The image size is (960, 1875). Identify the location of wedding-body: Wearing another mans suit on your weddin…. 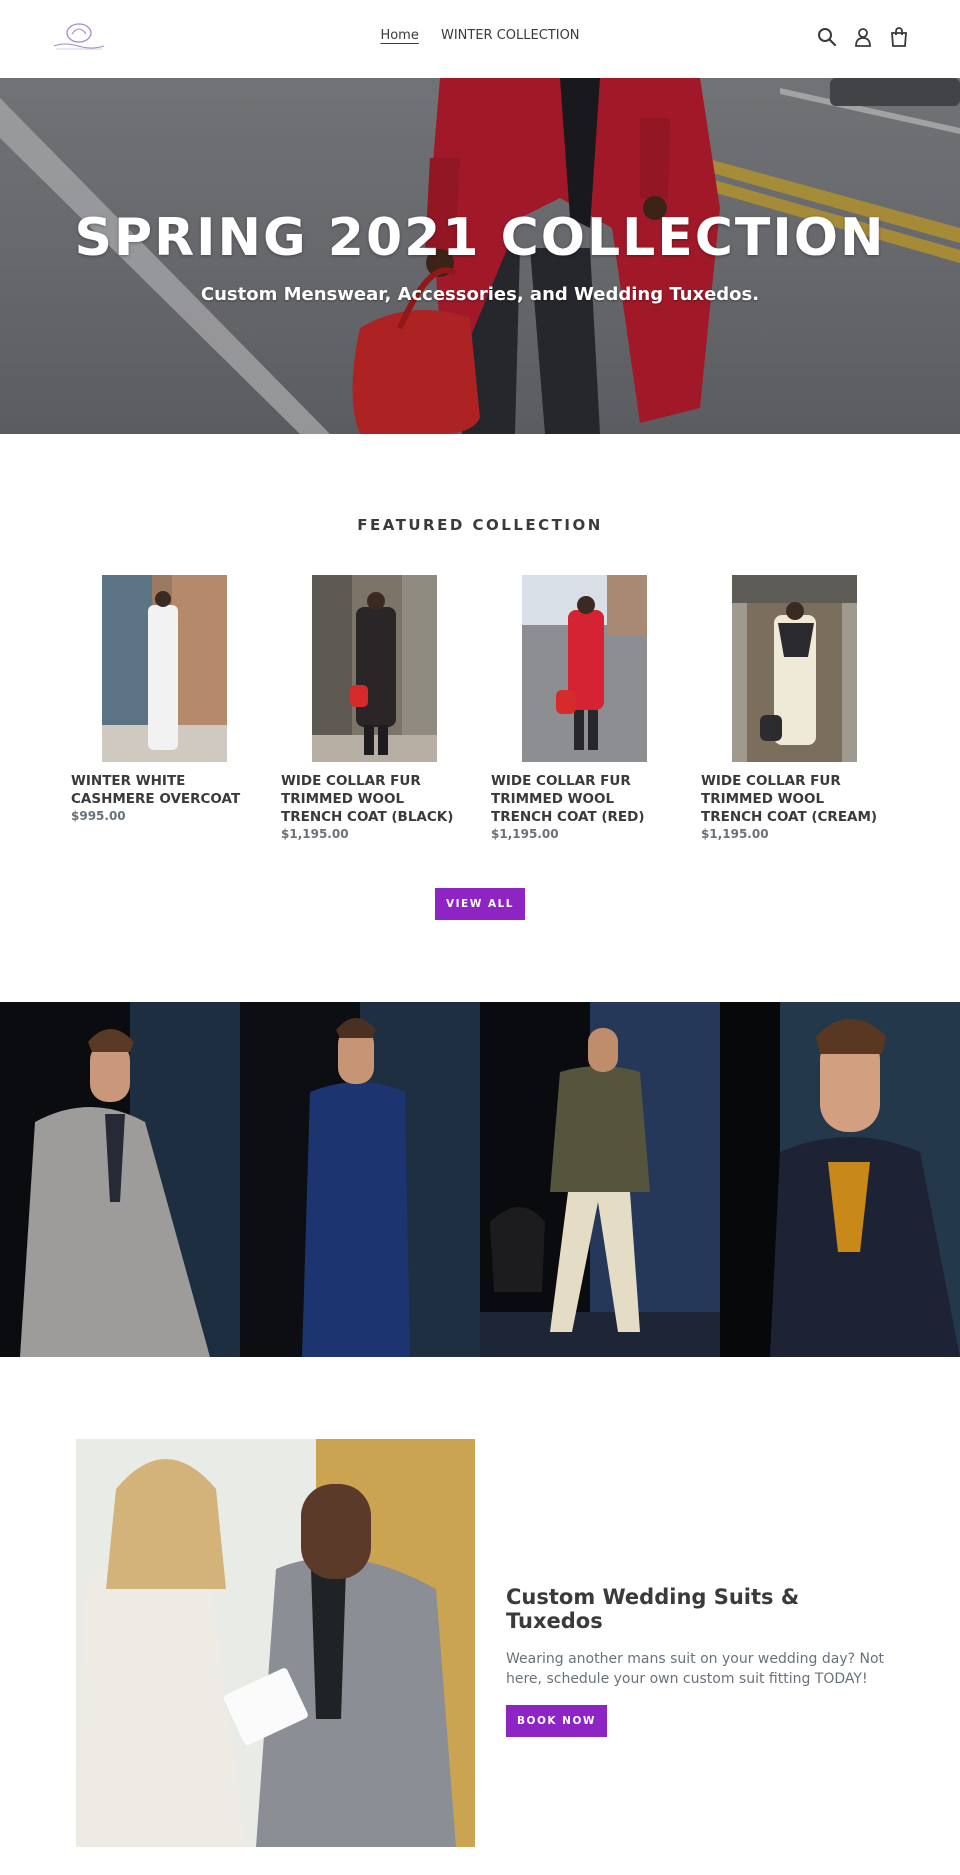
(695, 1669).